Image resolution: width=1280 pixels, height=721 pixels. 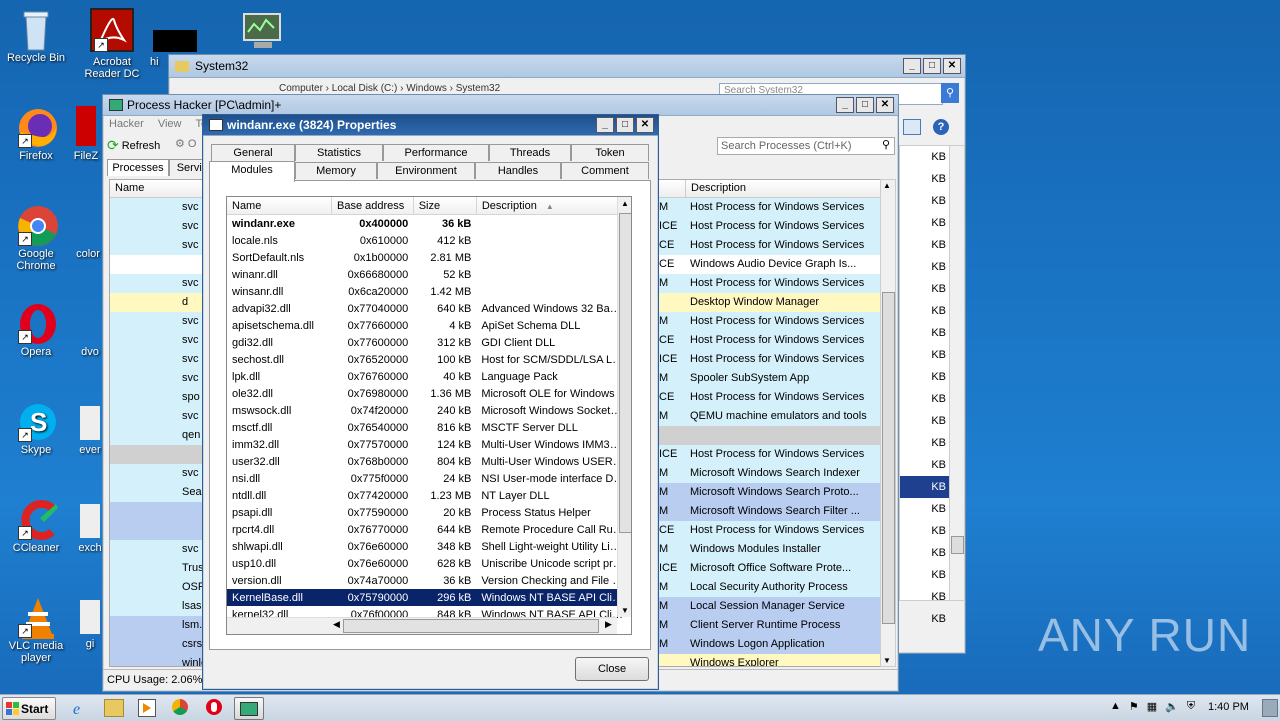 What do you see at coordinates (162, 435) in the screenshot?
I see `process-row: qen` at bounding box center [162, 435].